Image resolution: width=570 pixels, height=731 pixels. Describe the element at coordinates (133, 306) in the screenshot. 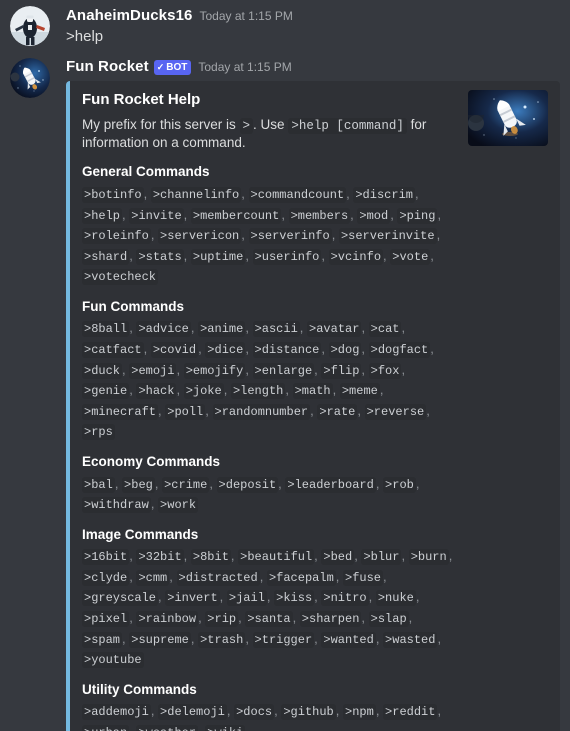

I see `field-name: Fun Commands` at that location.